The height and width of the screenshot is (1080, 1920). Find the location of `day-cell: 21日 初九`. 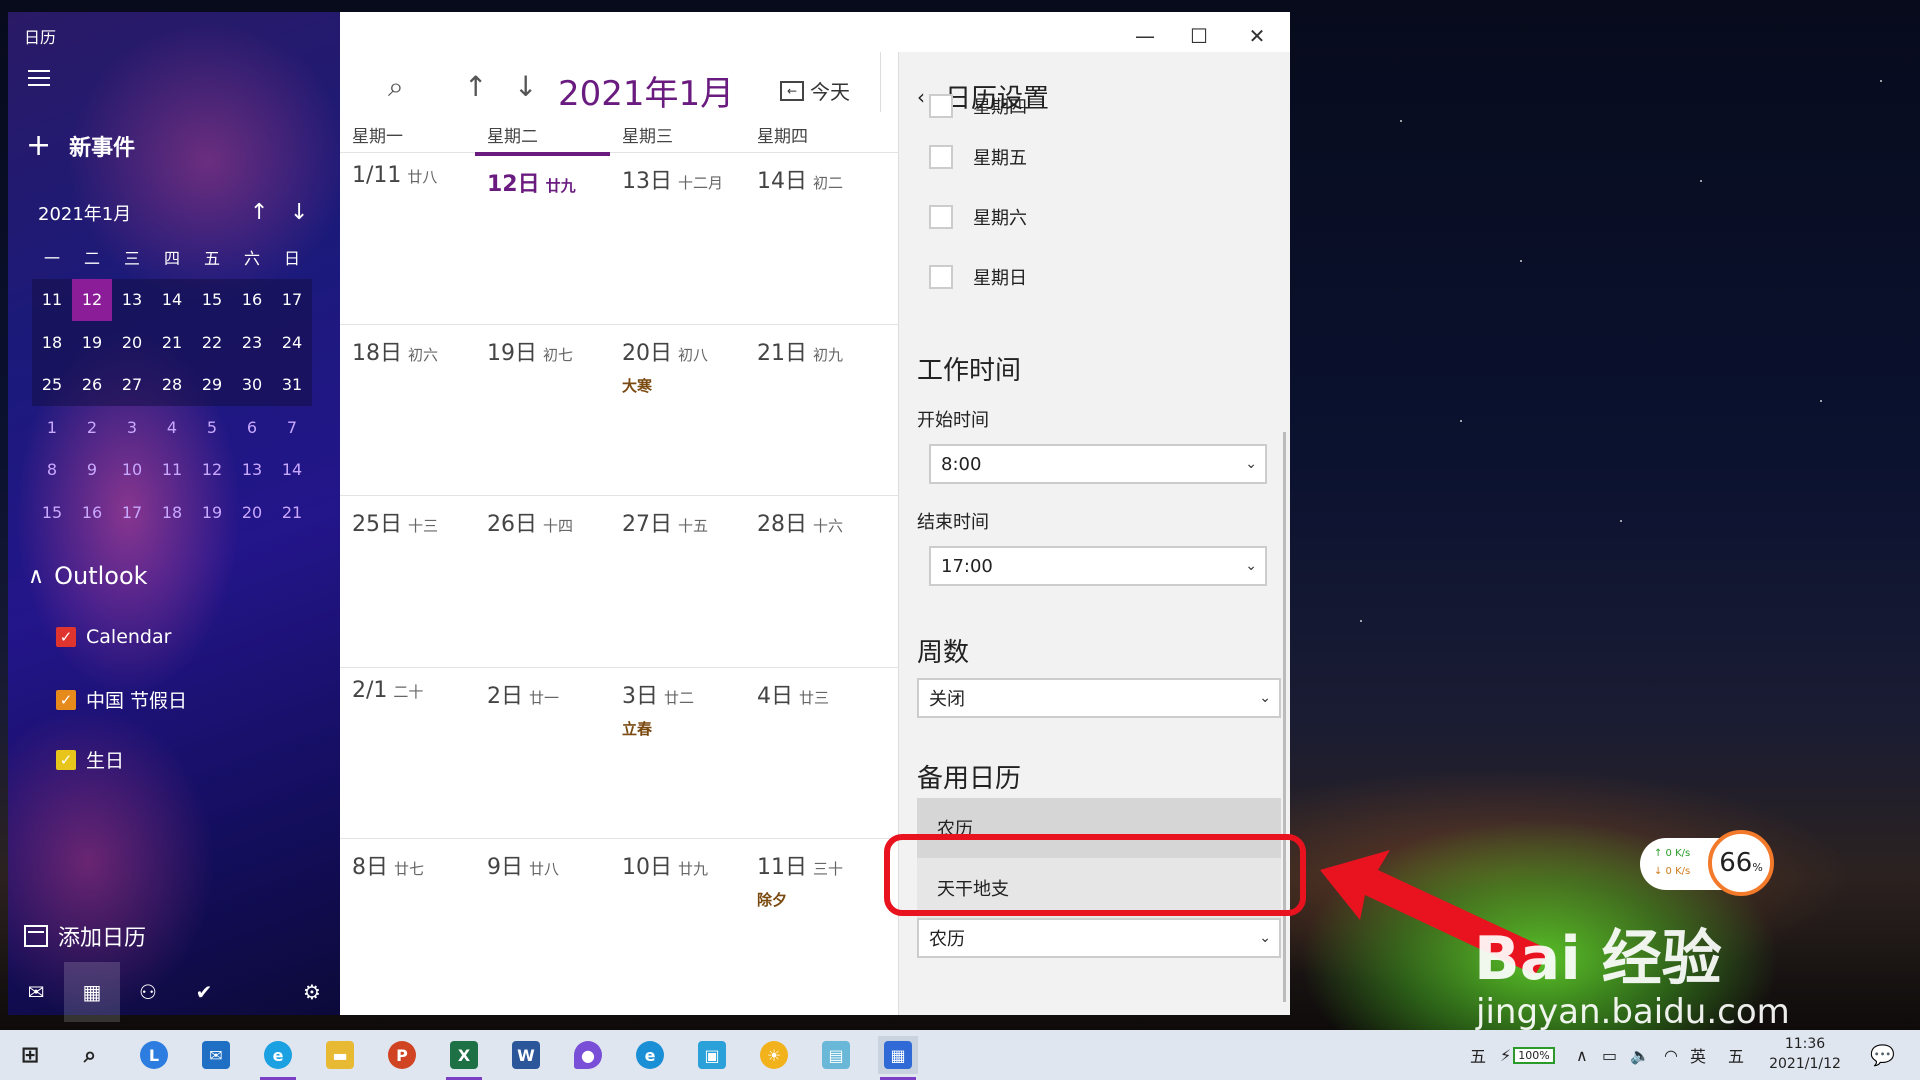

day-cell: 21日 初九 is located at coordinates (812, 410).